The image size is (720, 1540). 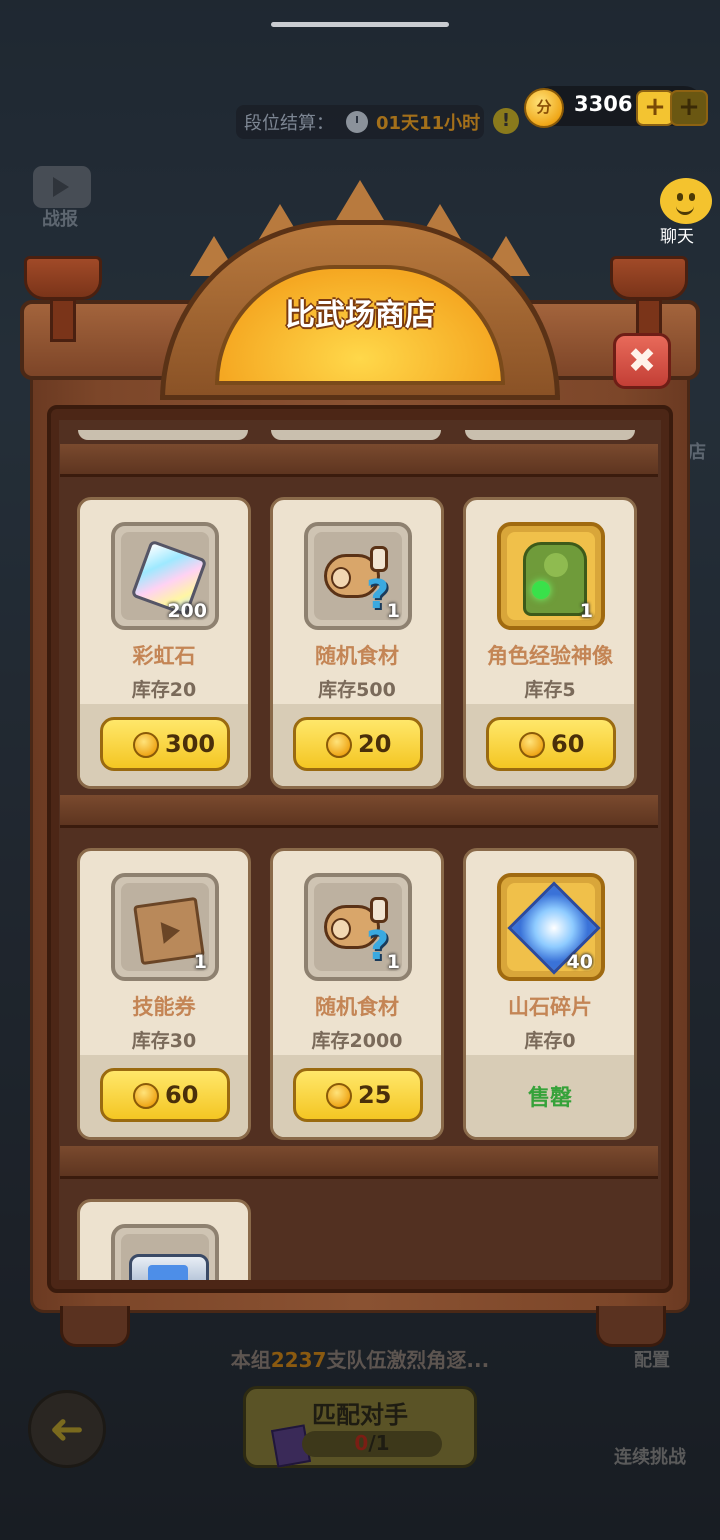 I want to click on item-name: 彩虹石, so click(x=164, y=656).